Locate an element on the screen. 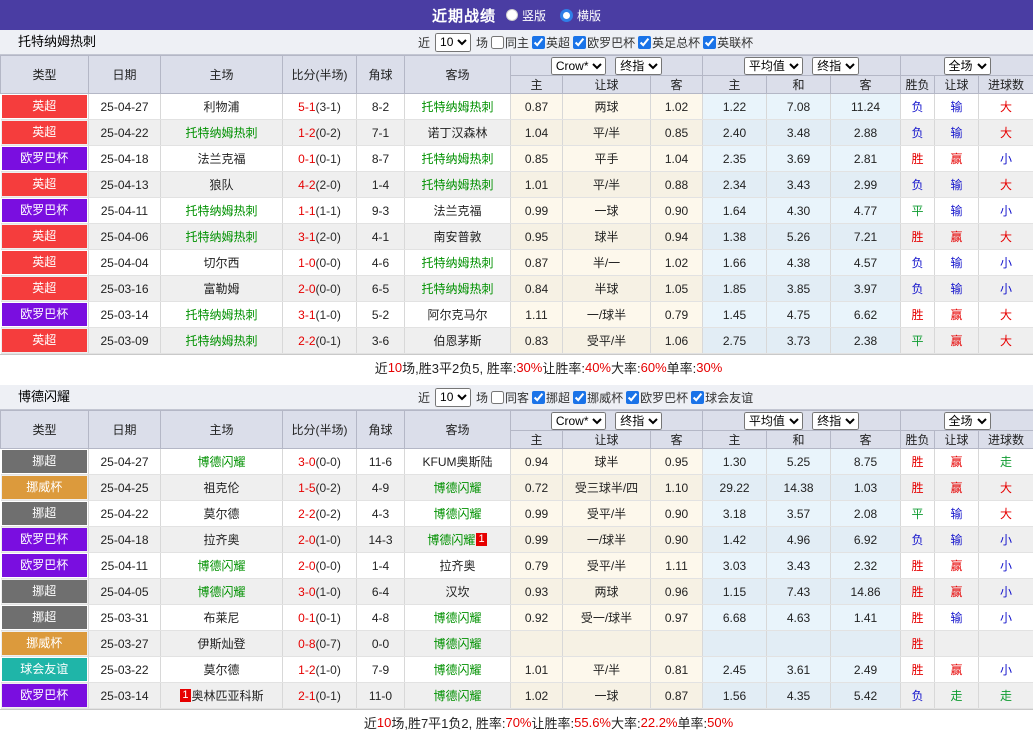 Image resolution: width=1033 pixels, height=735 pixels. result-outcome: 平 is located at coordinates (918, 514).